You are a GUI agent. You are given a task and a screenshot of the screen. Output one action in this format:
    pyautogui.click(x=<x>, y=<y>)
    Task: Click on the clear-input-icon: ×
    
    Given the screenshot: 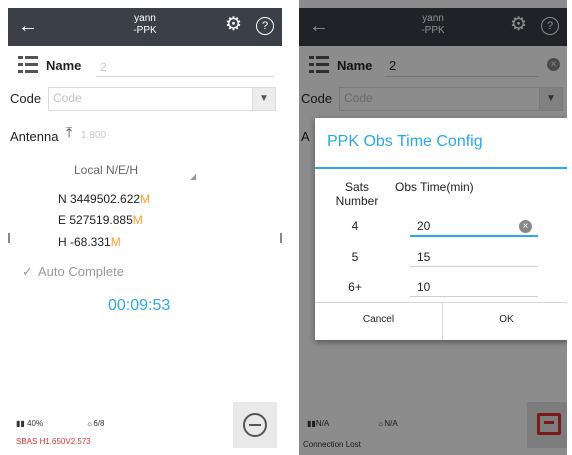 What is the action you would take?
    pyautogui.click(x=525, y=226)
    